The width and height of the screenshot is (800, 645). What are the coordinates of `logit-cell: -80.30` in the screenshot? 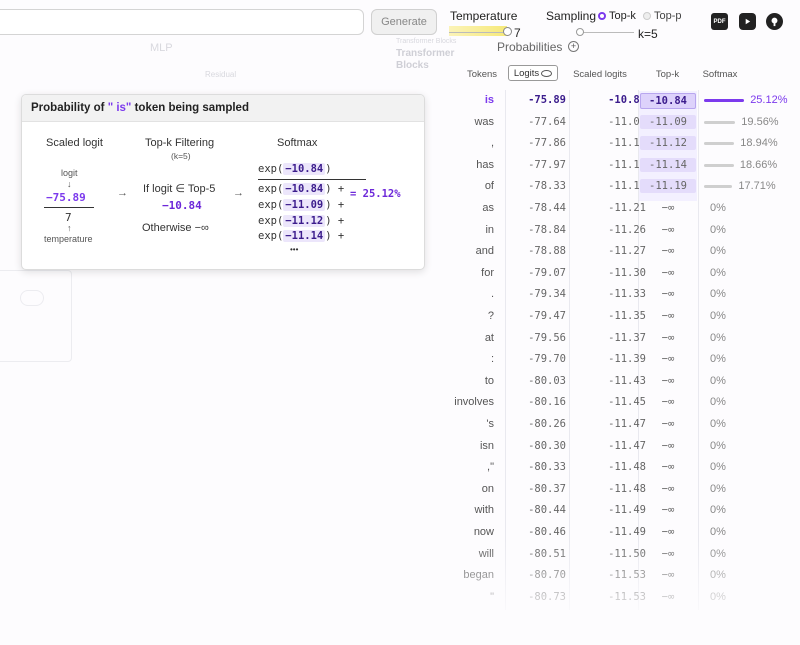 It's located at (547, 445).